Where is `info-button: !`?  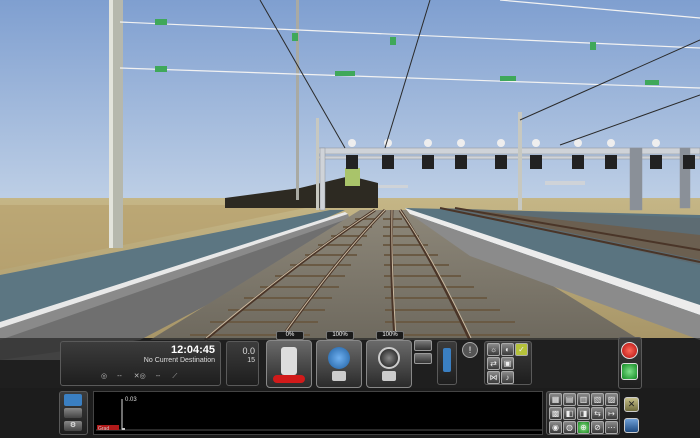 info-button: ! is located at coordinates (470, 350).